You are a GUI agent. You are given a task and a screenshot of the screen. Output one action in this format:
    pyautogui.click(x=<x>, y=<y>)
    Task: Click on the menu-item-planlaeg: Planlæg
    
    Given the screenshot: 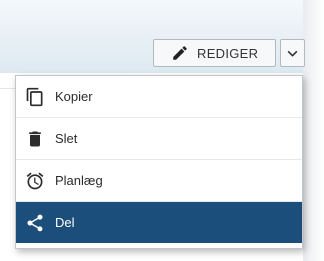 What is the action you would take?
    pyautogui.click(x=159, y=181)
    